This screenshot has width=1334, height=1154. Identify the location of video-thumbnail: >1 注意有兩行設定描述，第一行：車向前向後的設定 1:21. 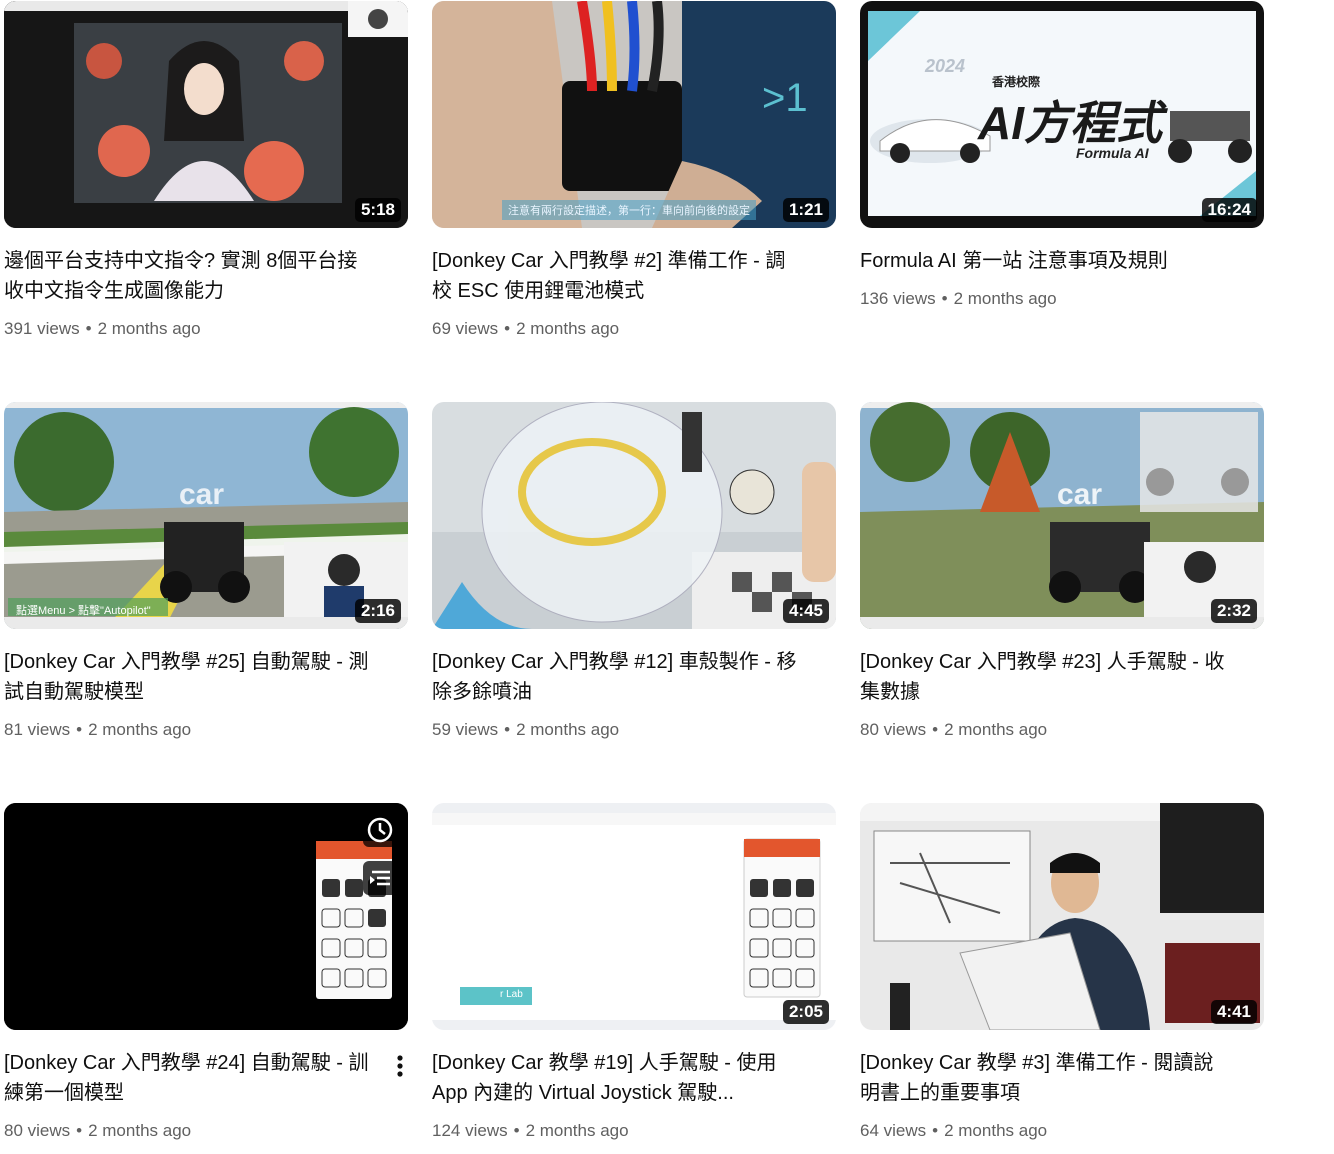
(634, 114).